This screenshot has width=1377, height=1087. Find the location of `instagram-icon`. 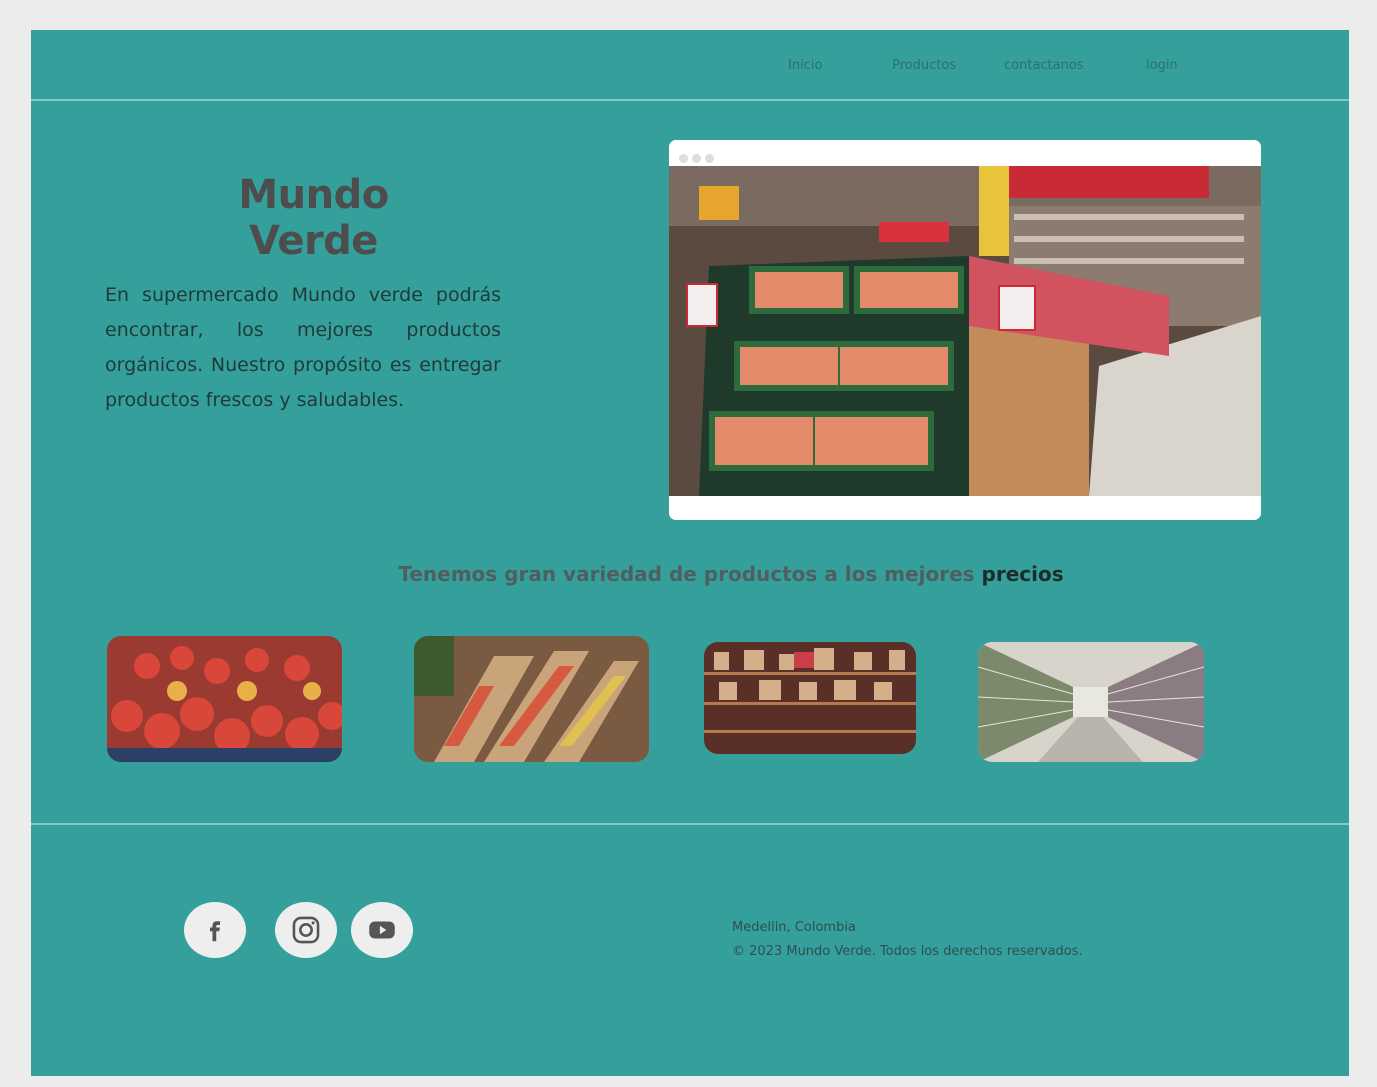

instagram-icon is located at coordinates (306, 930).